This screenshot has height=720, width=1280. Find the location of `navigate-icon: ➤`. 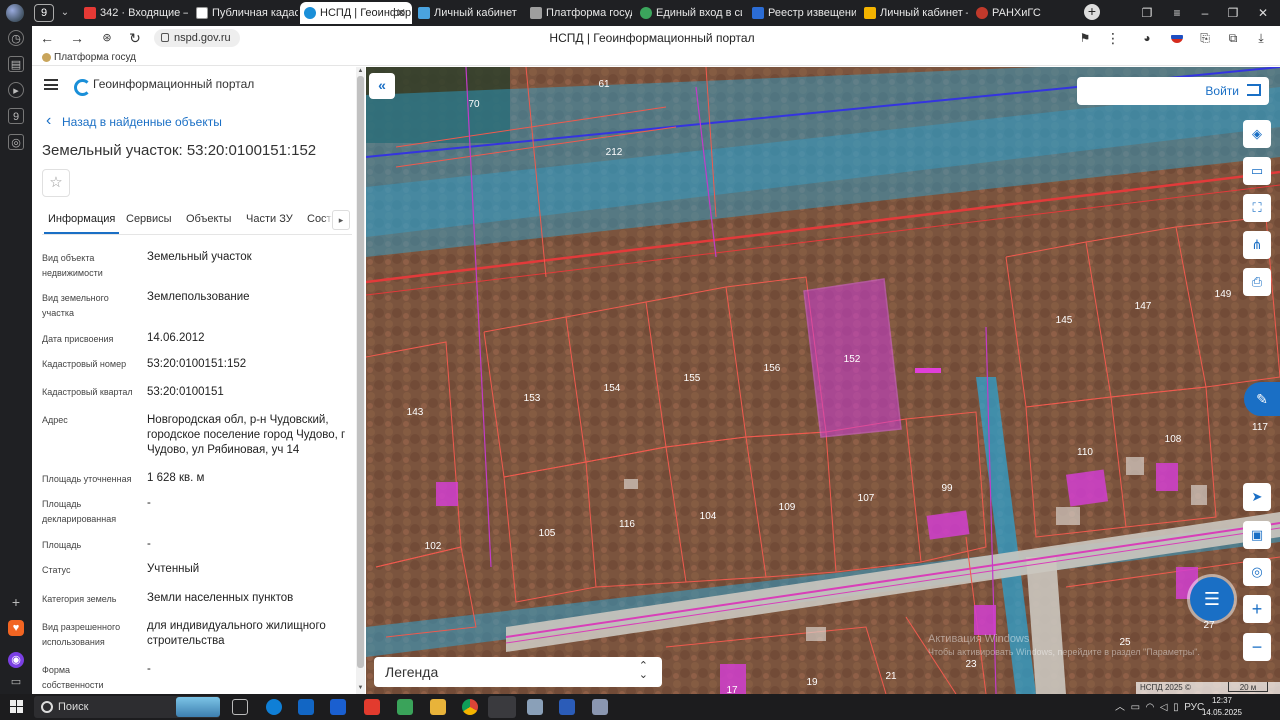

navigate-icon: ➤ is located at coordinates (1257, 497).